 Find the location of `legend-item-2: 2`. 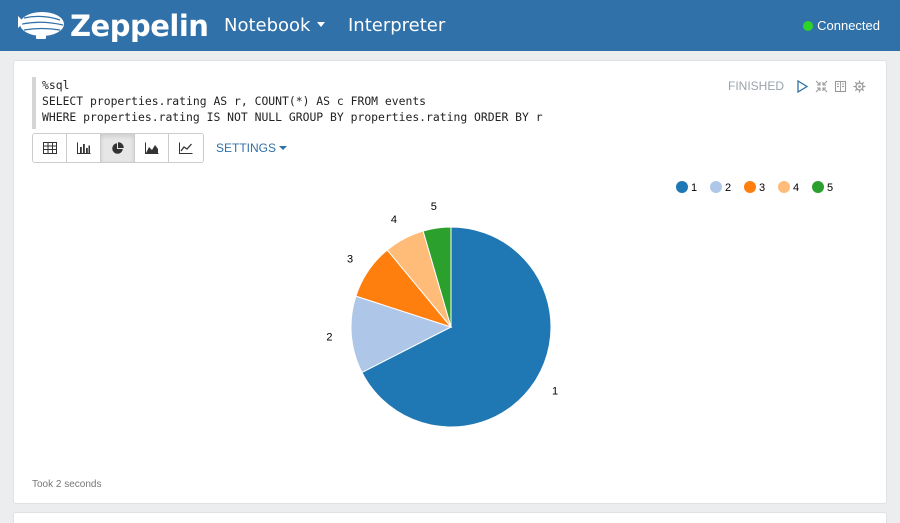

legend-item-2: 2 is located at coordinates (720, 187).